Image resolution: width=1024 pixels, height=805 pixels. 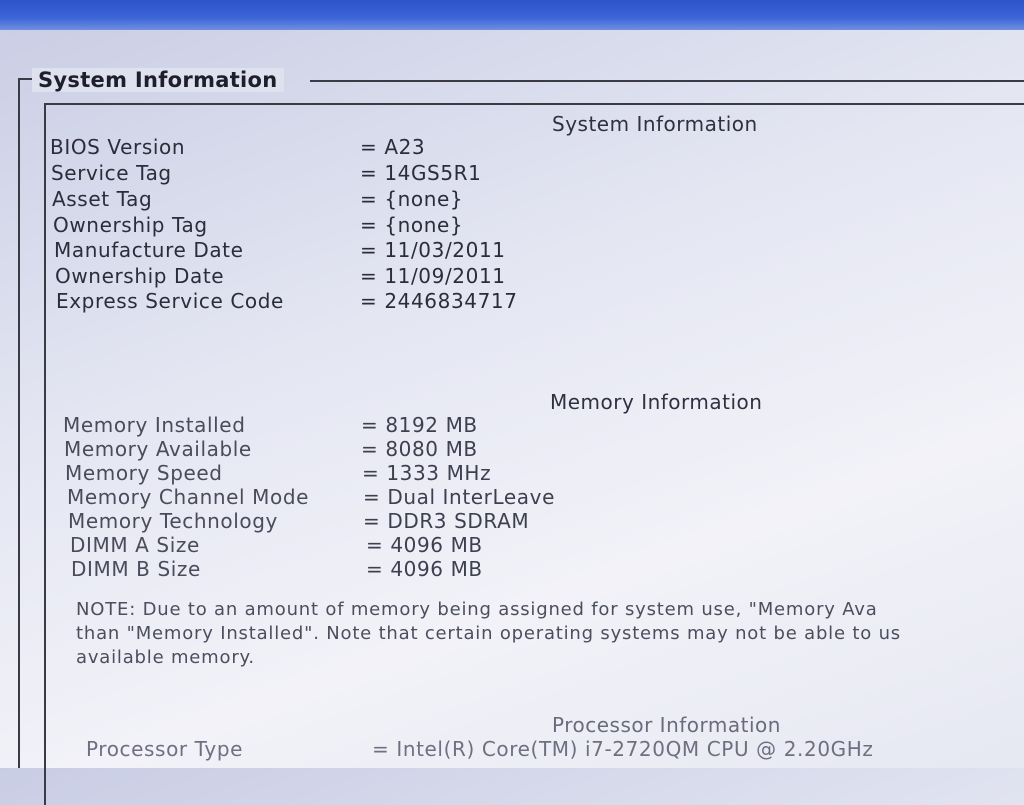 I want to click on memory-info-title: Memory Information, so click(x=656, y=402).